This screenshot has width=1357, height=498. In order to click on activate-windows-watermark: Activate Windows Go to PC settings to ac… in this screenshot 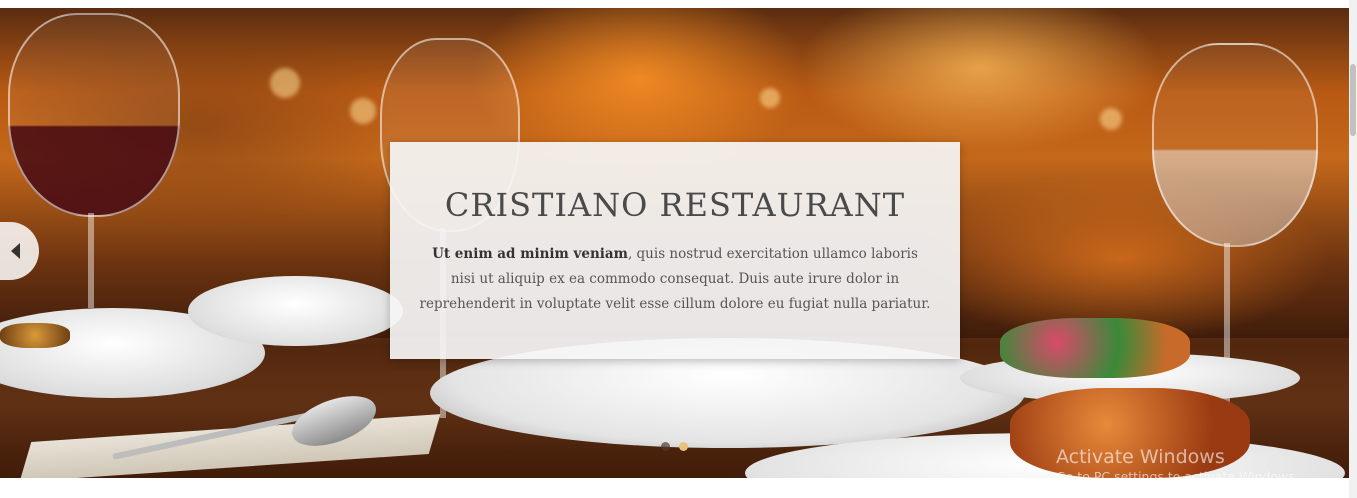, I will do `click(1177, 466)`.